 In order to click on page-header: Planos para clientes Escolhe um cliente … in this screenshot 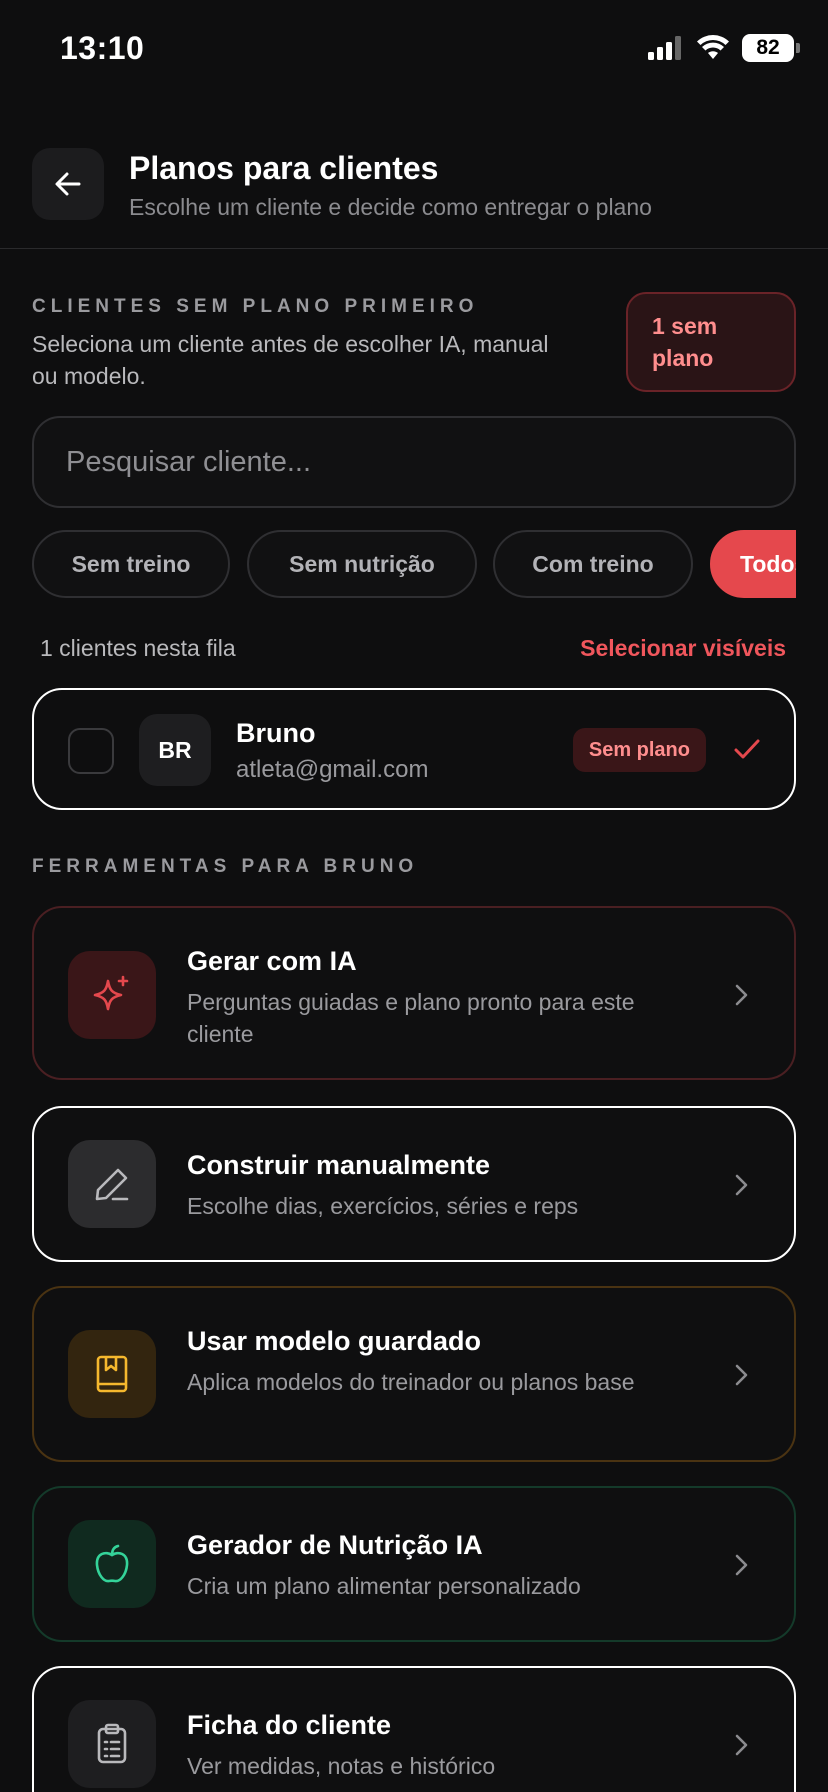, I will do `click(414, 184)`.